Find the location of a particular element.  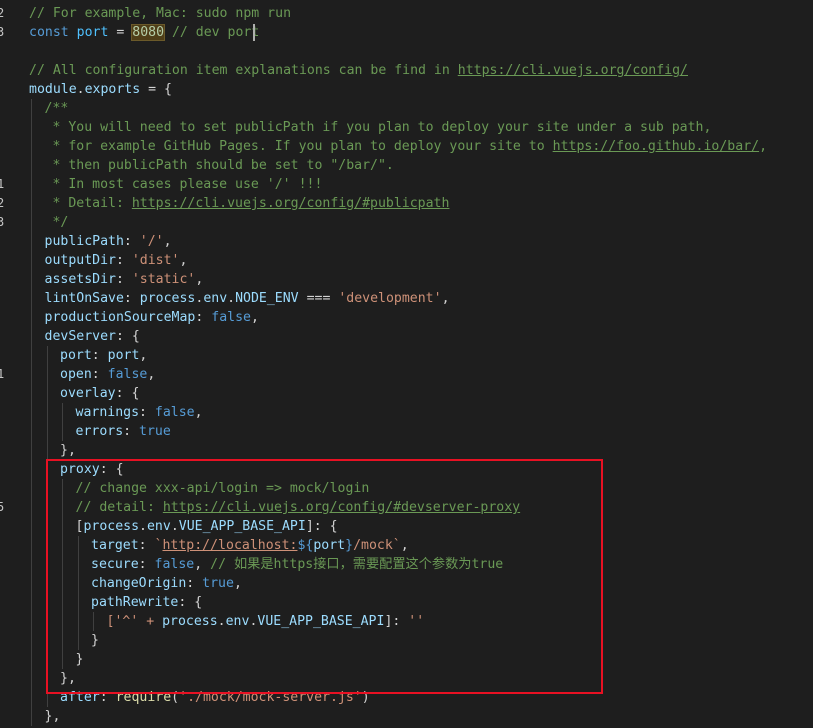

code-token: true is located at coordinates (155, 431).